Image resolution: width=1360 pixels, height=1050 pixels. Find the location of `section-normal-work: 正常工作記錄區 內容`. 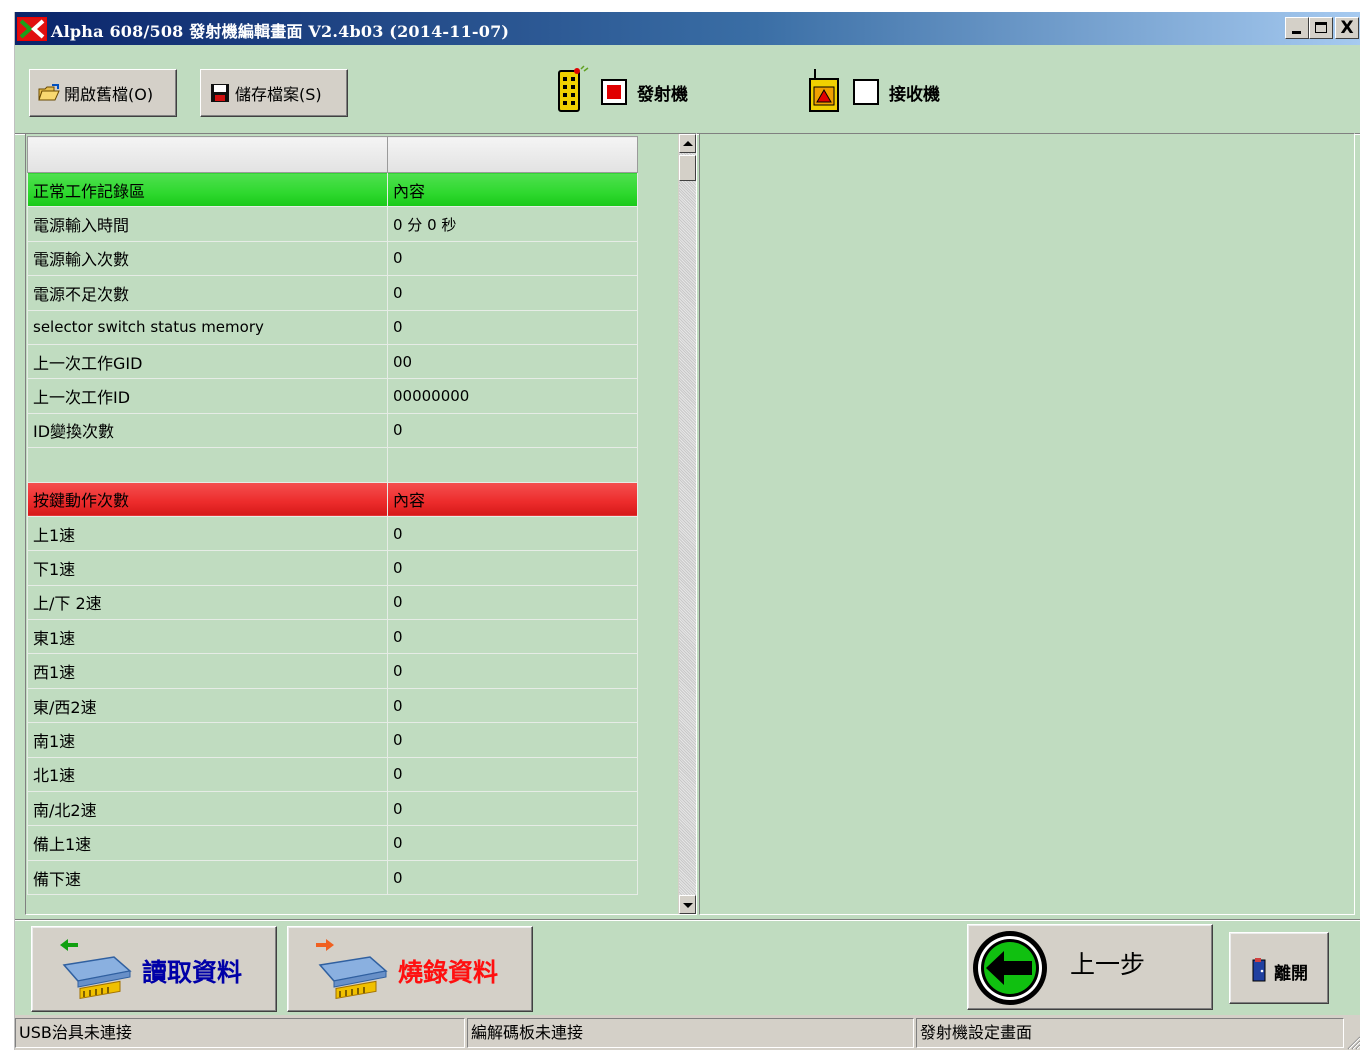

section-normal-work: 正常工作記錄區 內容 is located at coordinates (332, 189).